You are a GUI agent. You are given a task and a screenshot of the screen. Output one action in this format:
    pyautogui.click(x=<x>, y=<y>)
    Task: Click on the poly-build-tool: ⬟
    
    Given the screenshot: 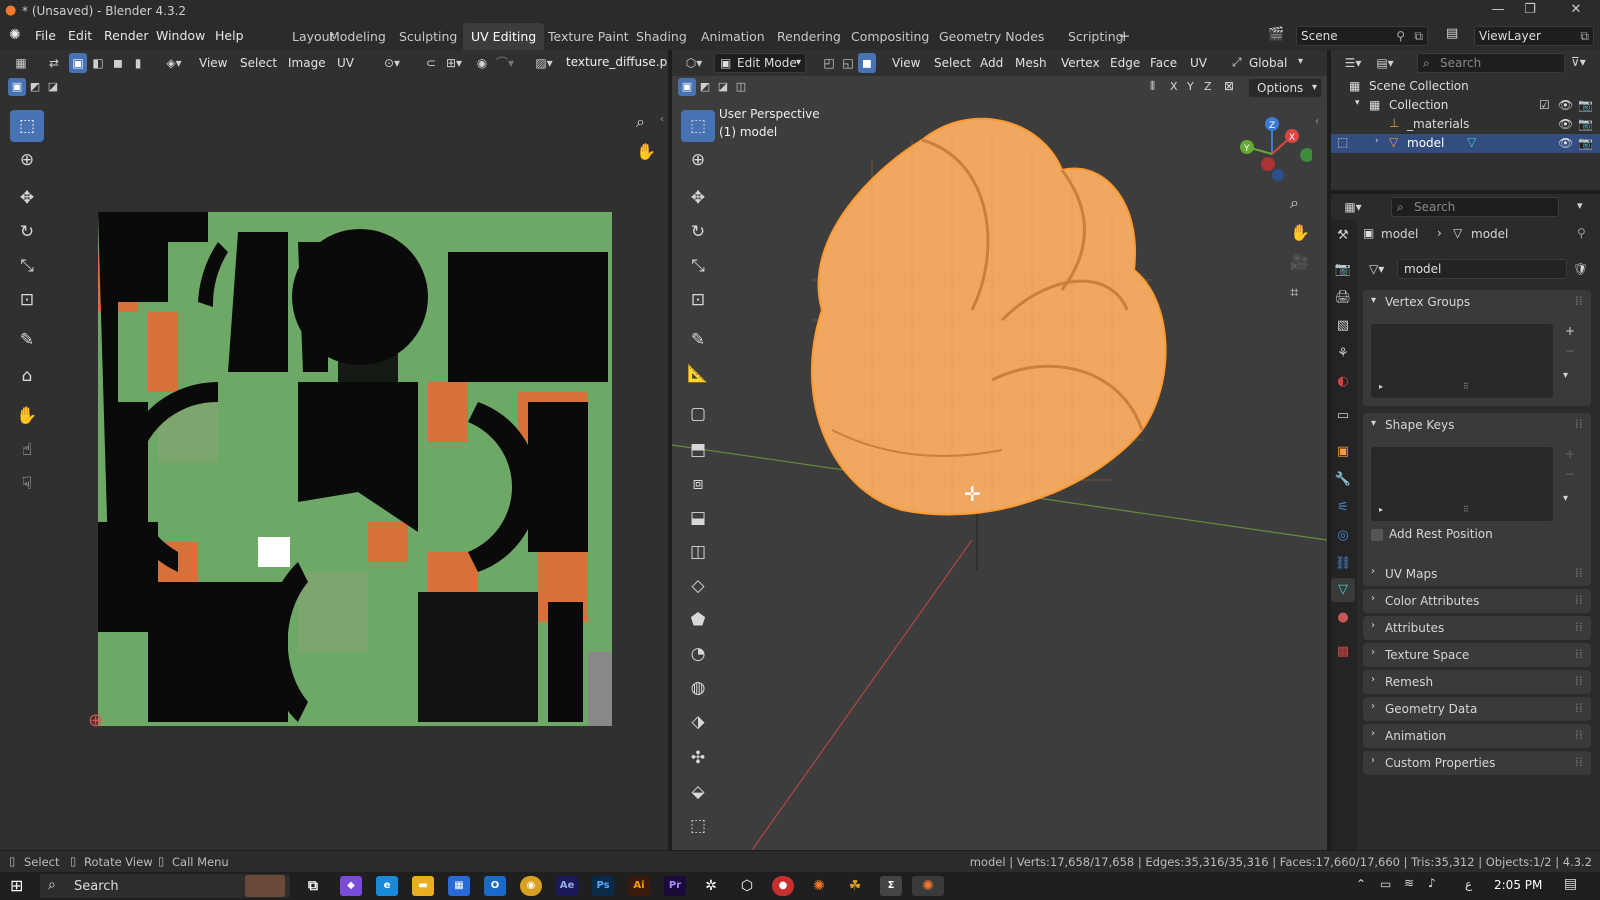 What is the action you would take?
    pyautogui.click(x=698, y=620)
    